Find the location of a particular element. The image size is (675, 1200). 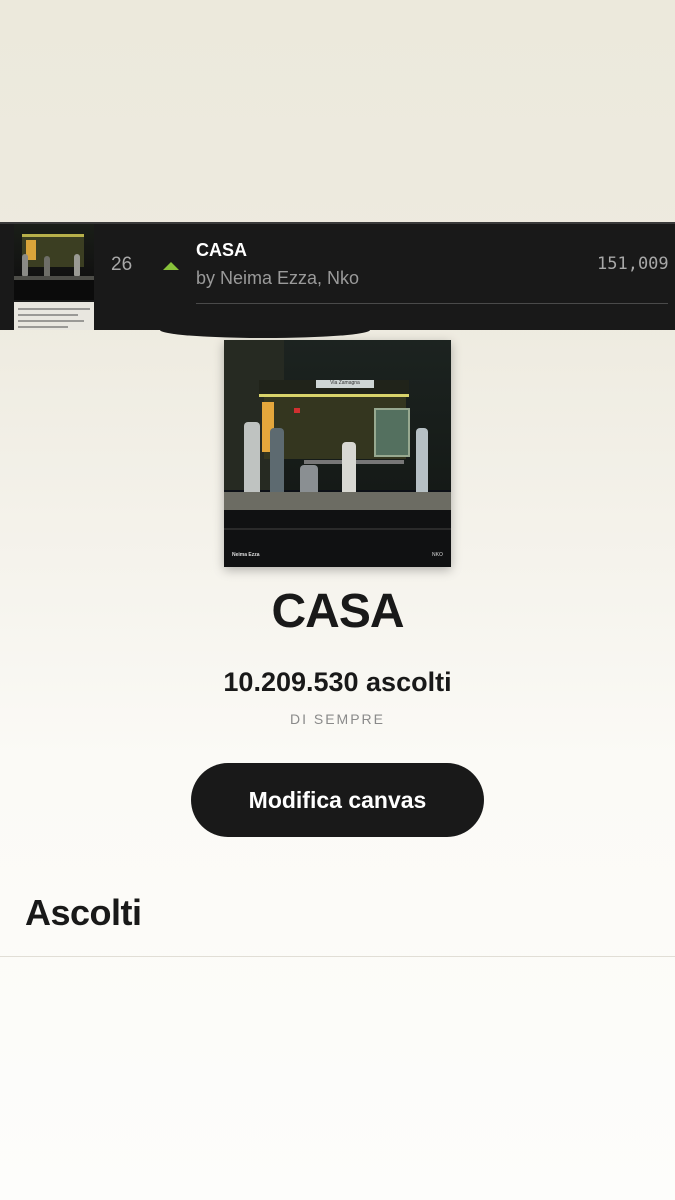

cover-sign-text: Via Zamagna is located at coordinates (345, 383).